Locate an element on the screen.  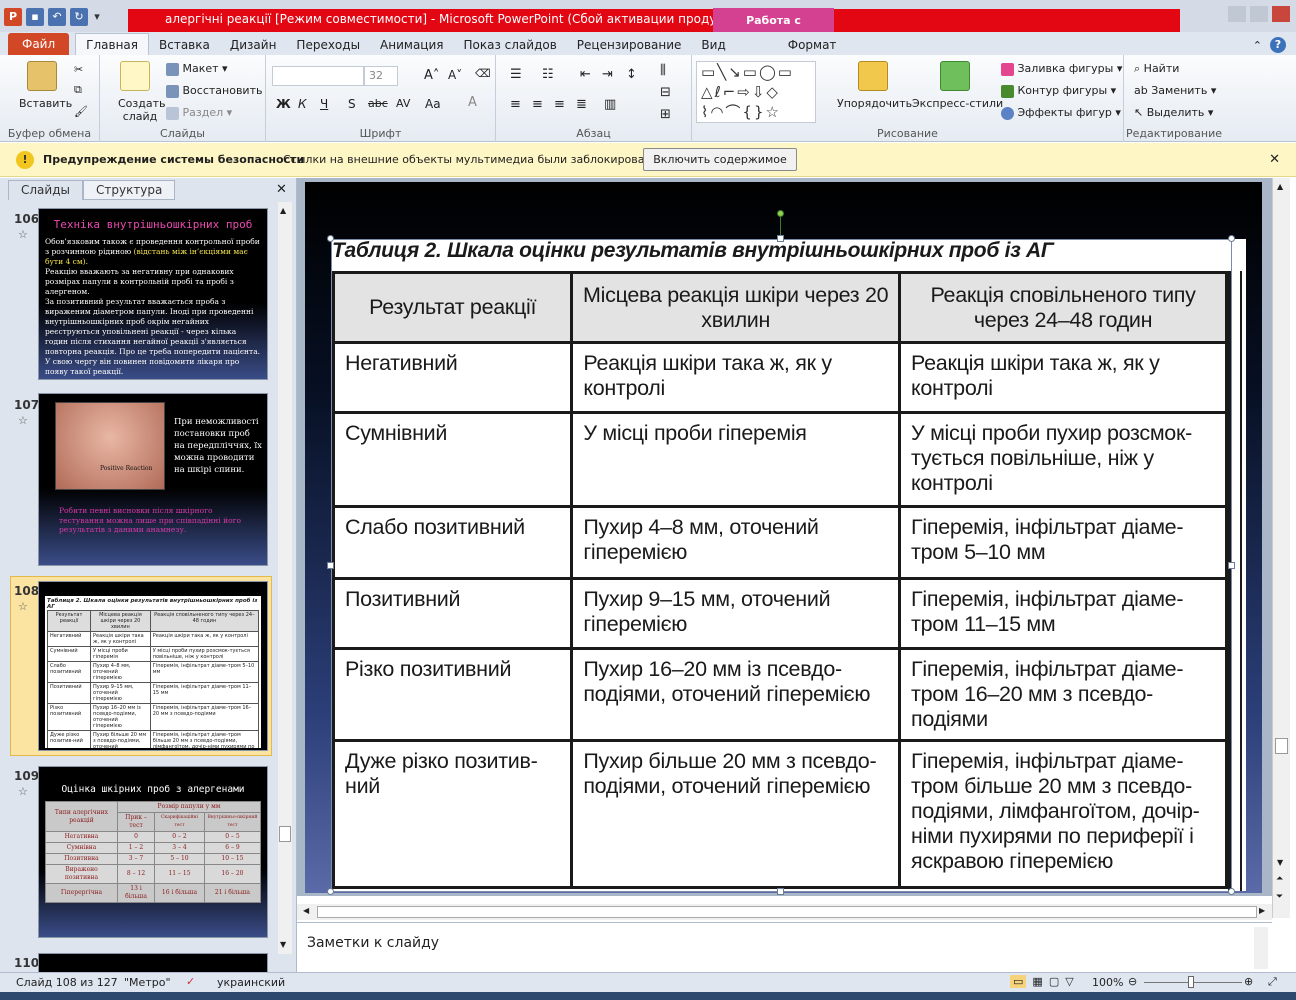
resize-handle-sw is located at coordinates (330, 891).